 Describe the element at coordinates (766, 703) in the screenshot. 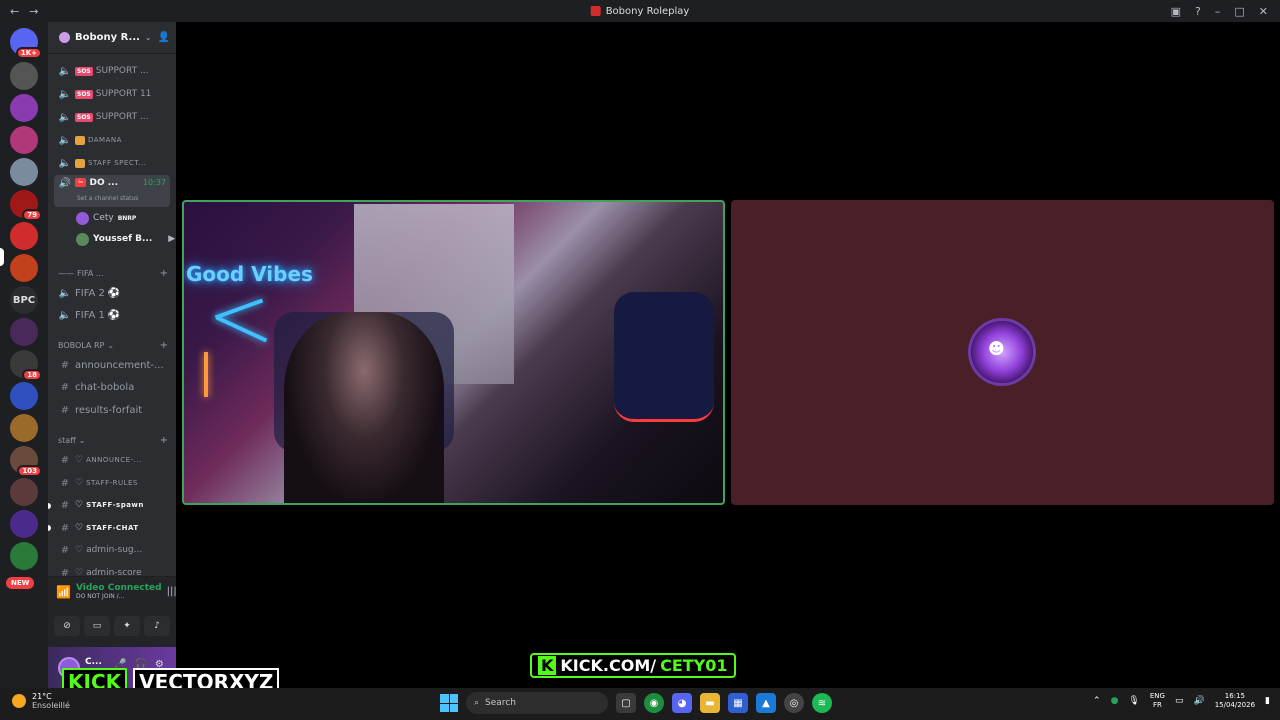

I see `photos-icon: ▲` at that location.